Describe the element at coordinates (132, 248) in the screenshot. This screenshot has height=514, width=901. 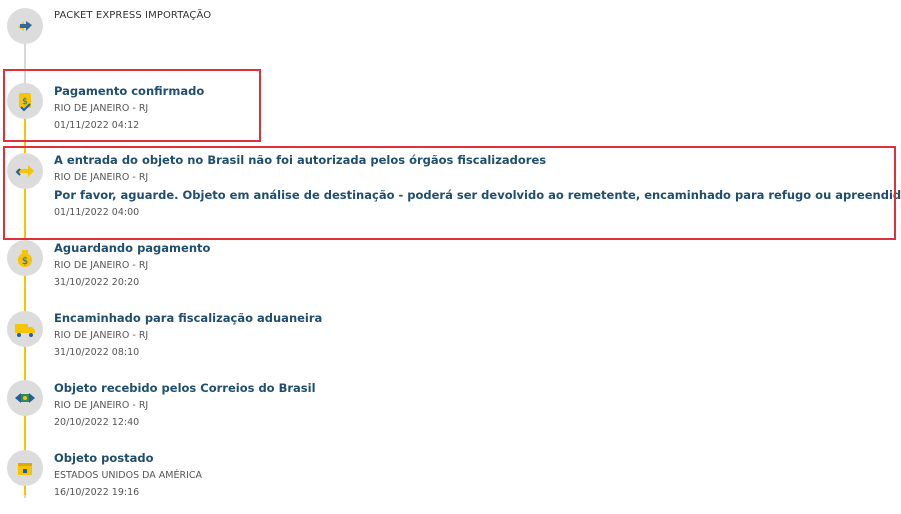
I see `event-title: Aguardando pagamento` at that location.